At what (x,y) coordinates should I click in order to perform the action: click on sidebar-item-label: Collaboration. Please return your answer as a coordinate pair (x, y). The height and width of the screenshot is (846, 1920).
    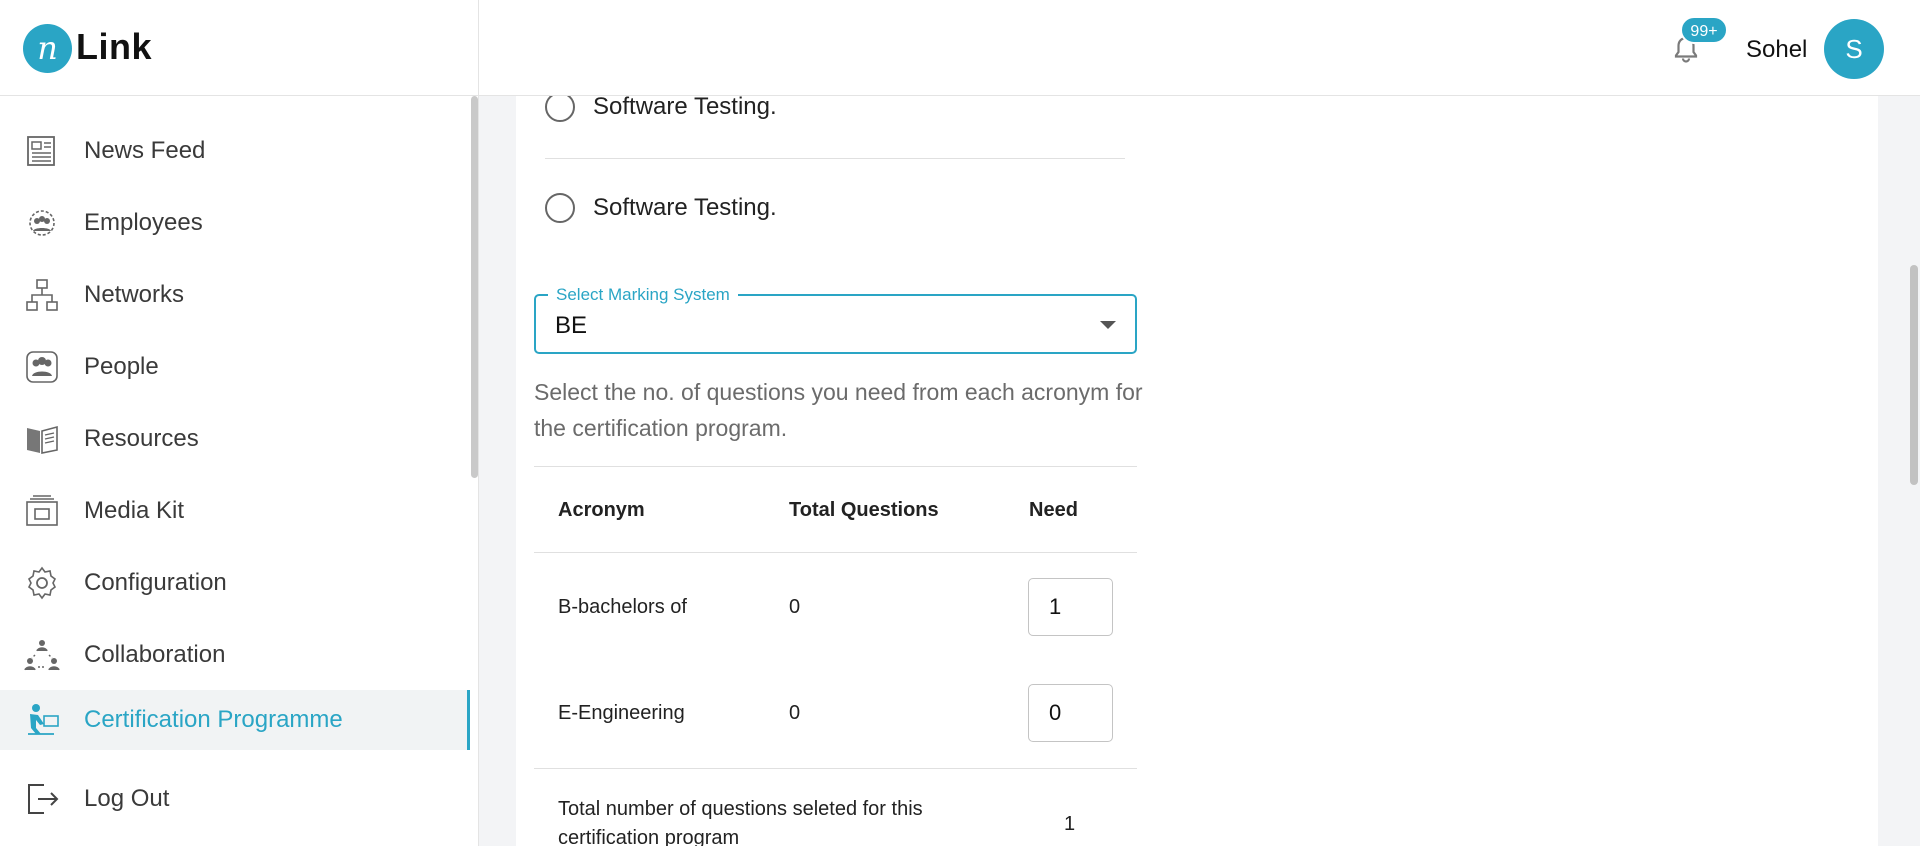
    Looking at the image, I should click on (155, 654).